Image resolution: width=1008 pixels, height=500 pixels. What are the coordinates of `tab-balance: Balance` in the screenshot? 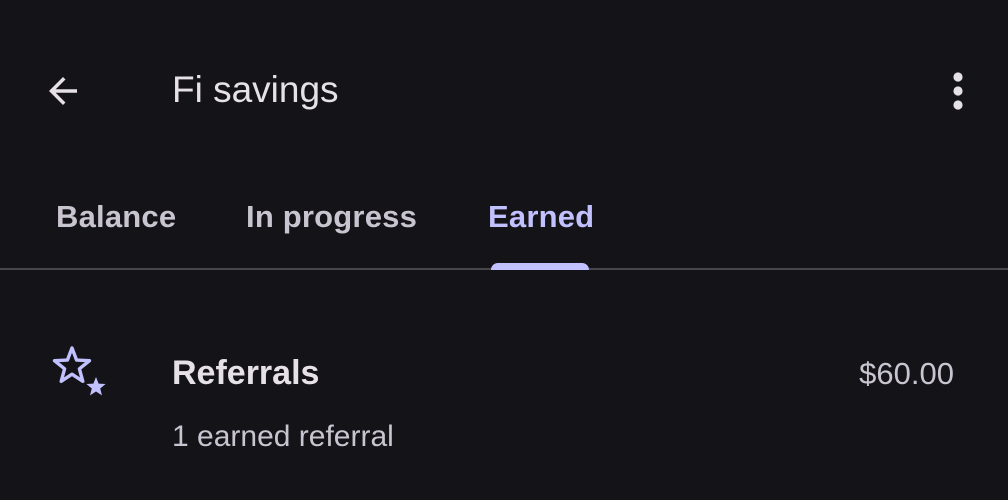 It's located at (117, 224).